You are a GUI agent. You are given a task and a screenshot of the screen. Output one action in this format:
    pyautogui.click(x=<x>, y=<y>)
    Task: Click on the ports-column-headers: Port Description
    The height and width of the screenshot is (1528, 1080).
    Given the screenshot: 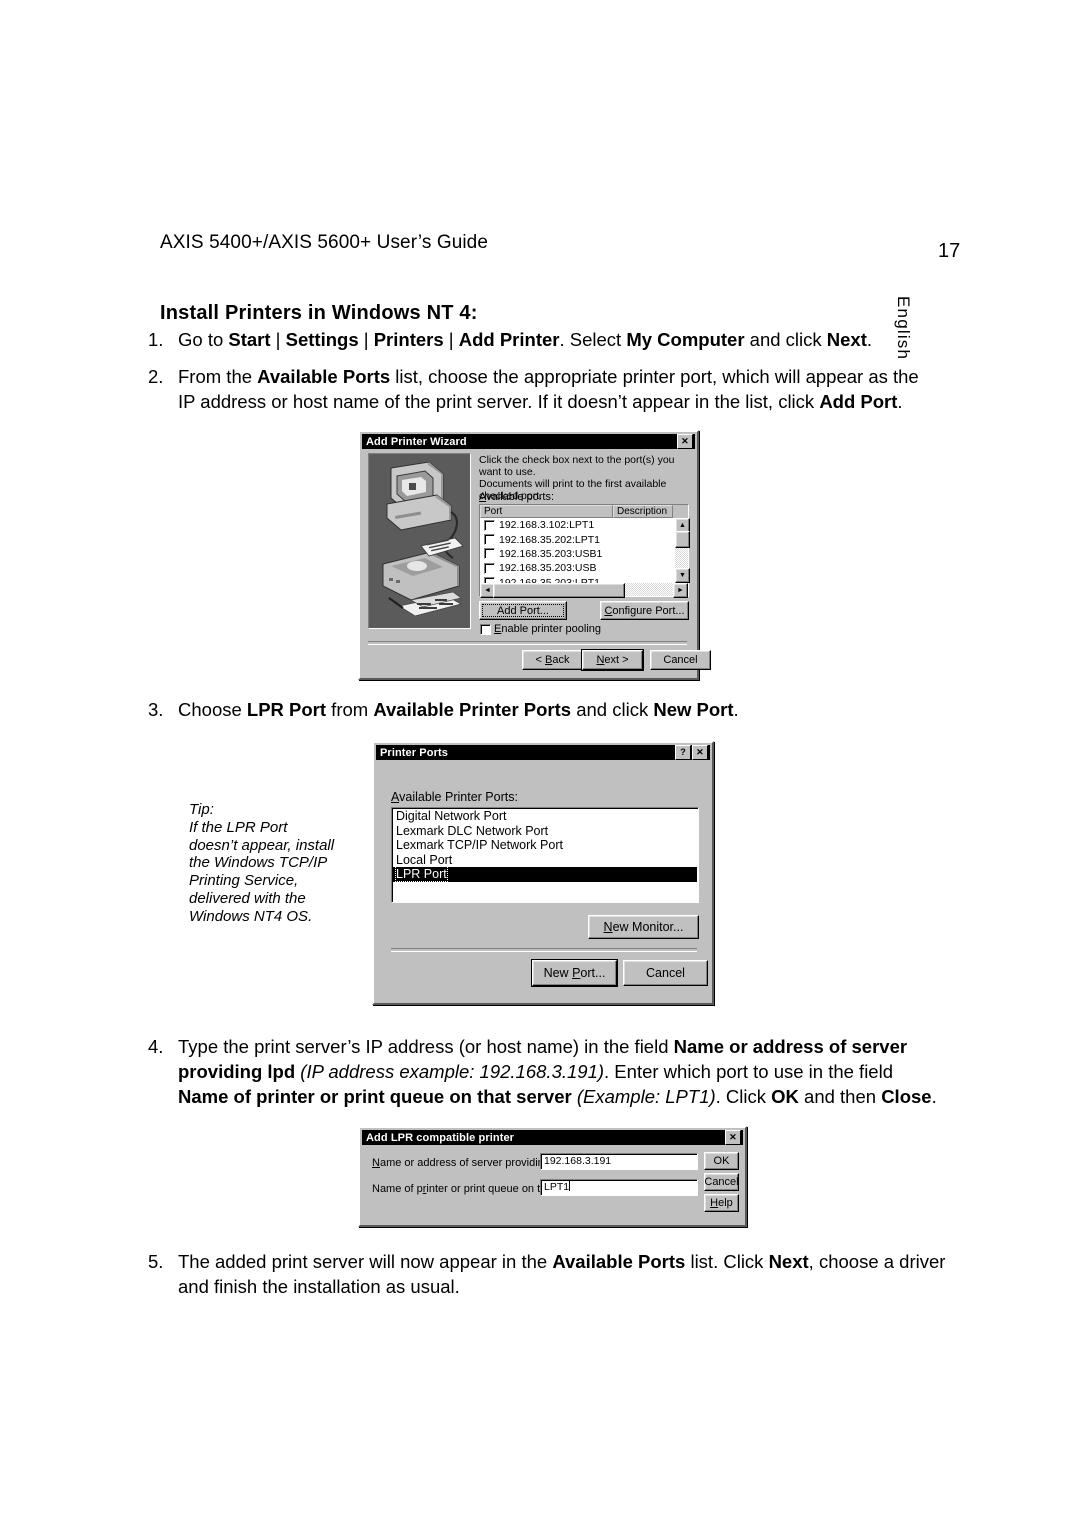 What is the action you would take?
    pyautogui.click(x=584, y=511)
    